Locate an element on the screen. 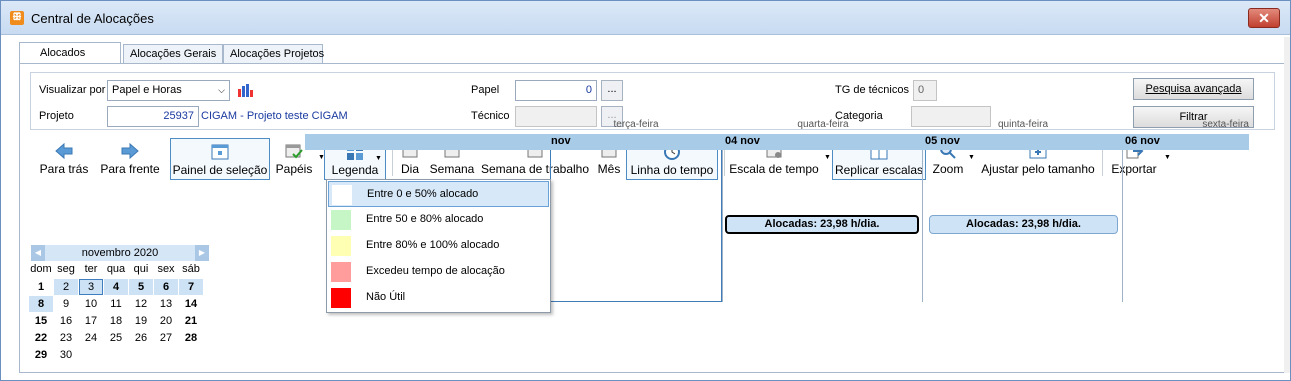 The height and width of the screenshot is (381, 1291). calendar-day: 4 is located at coordinates (116, 287).